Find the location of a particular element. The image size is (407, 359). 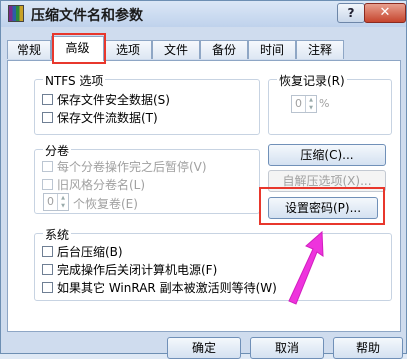

old-style-names-checkbox: 旧风格分卷名(L) is located at coordinates (93, 184).